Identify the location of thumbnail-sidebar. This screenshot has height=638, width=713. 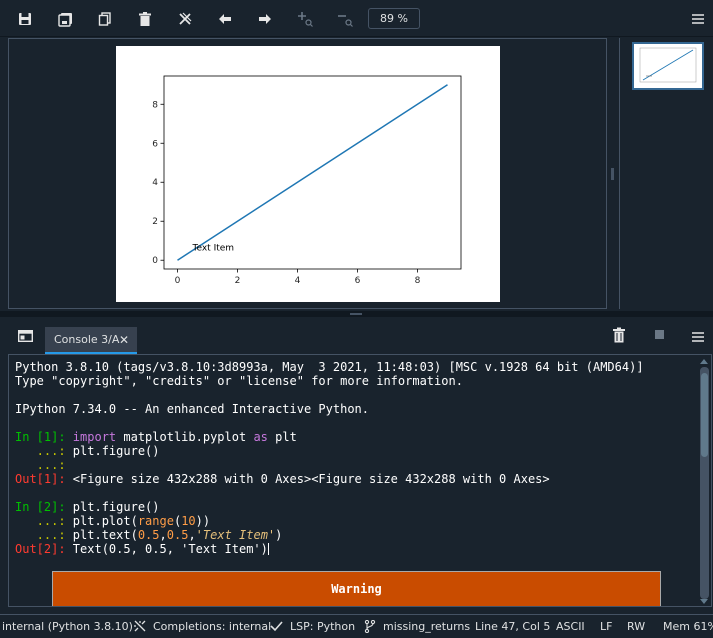
(666, 173).